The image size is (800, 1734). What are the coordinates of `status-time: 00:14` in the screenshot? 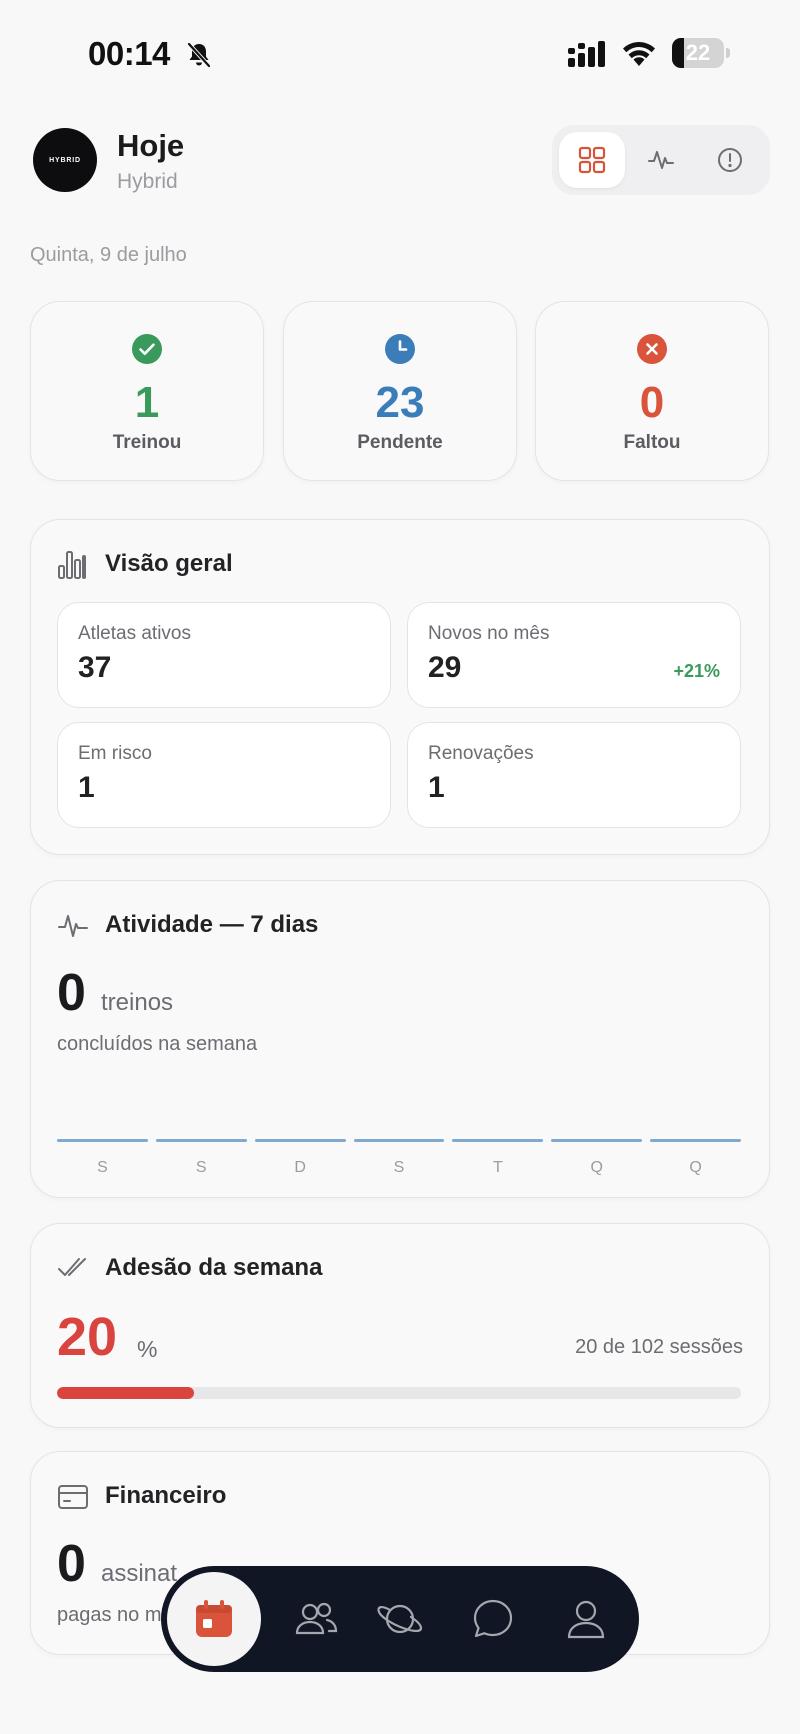 It's located at (129, 53).